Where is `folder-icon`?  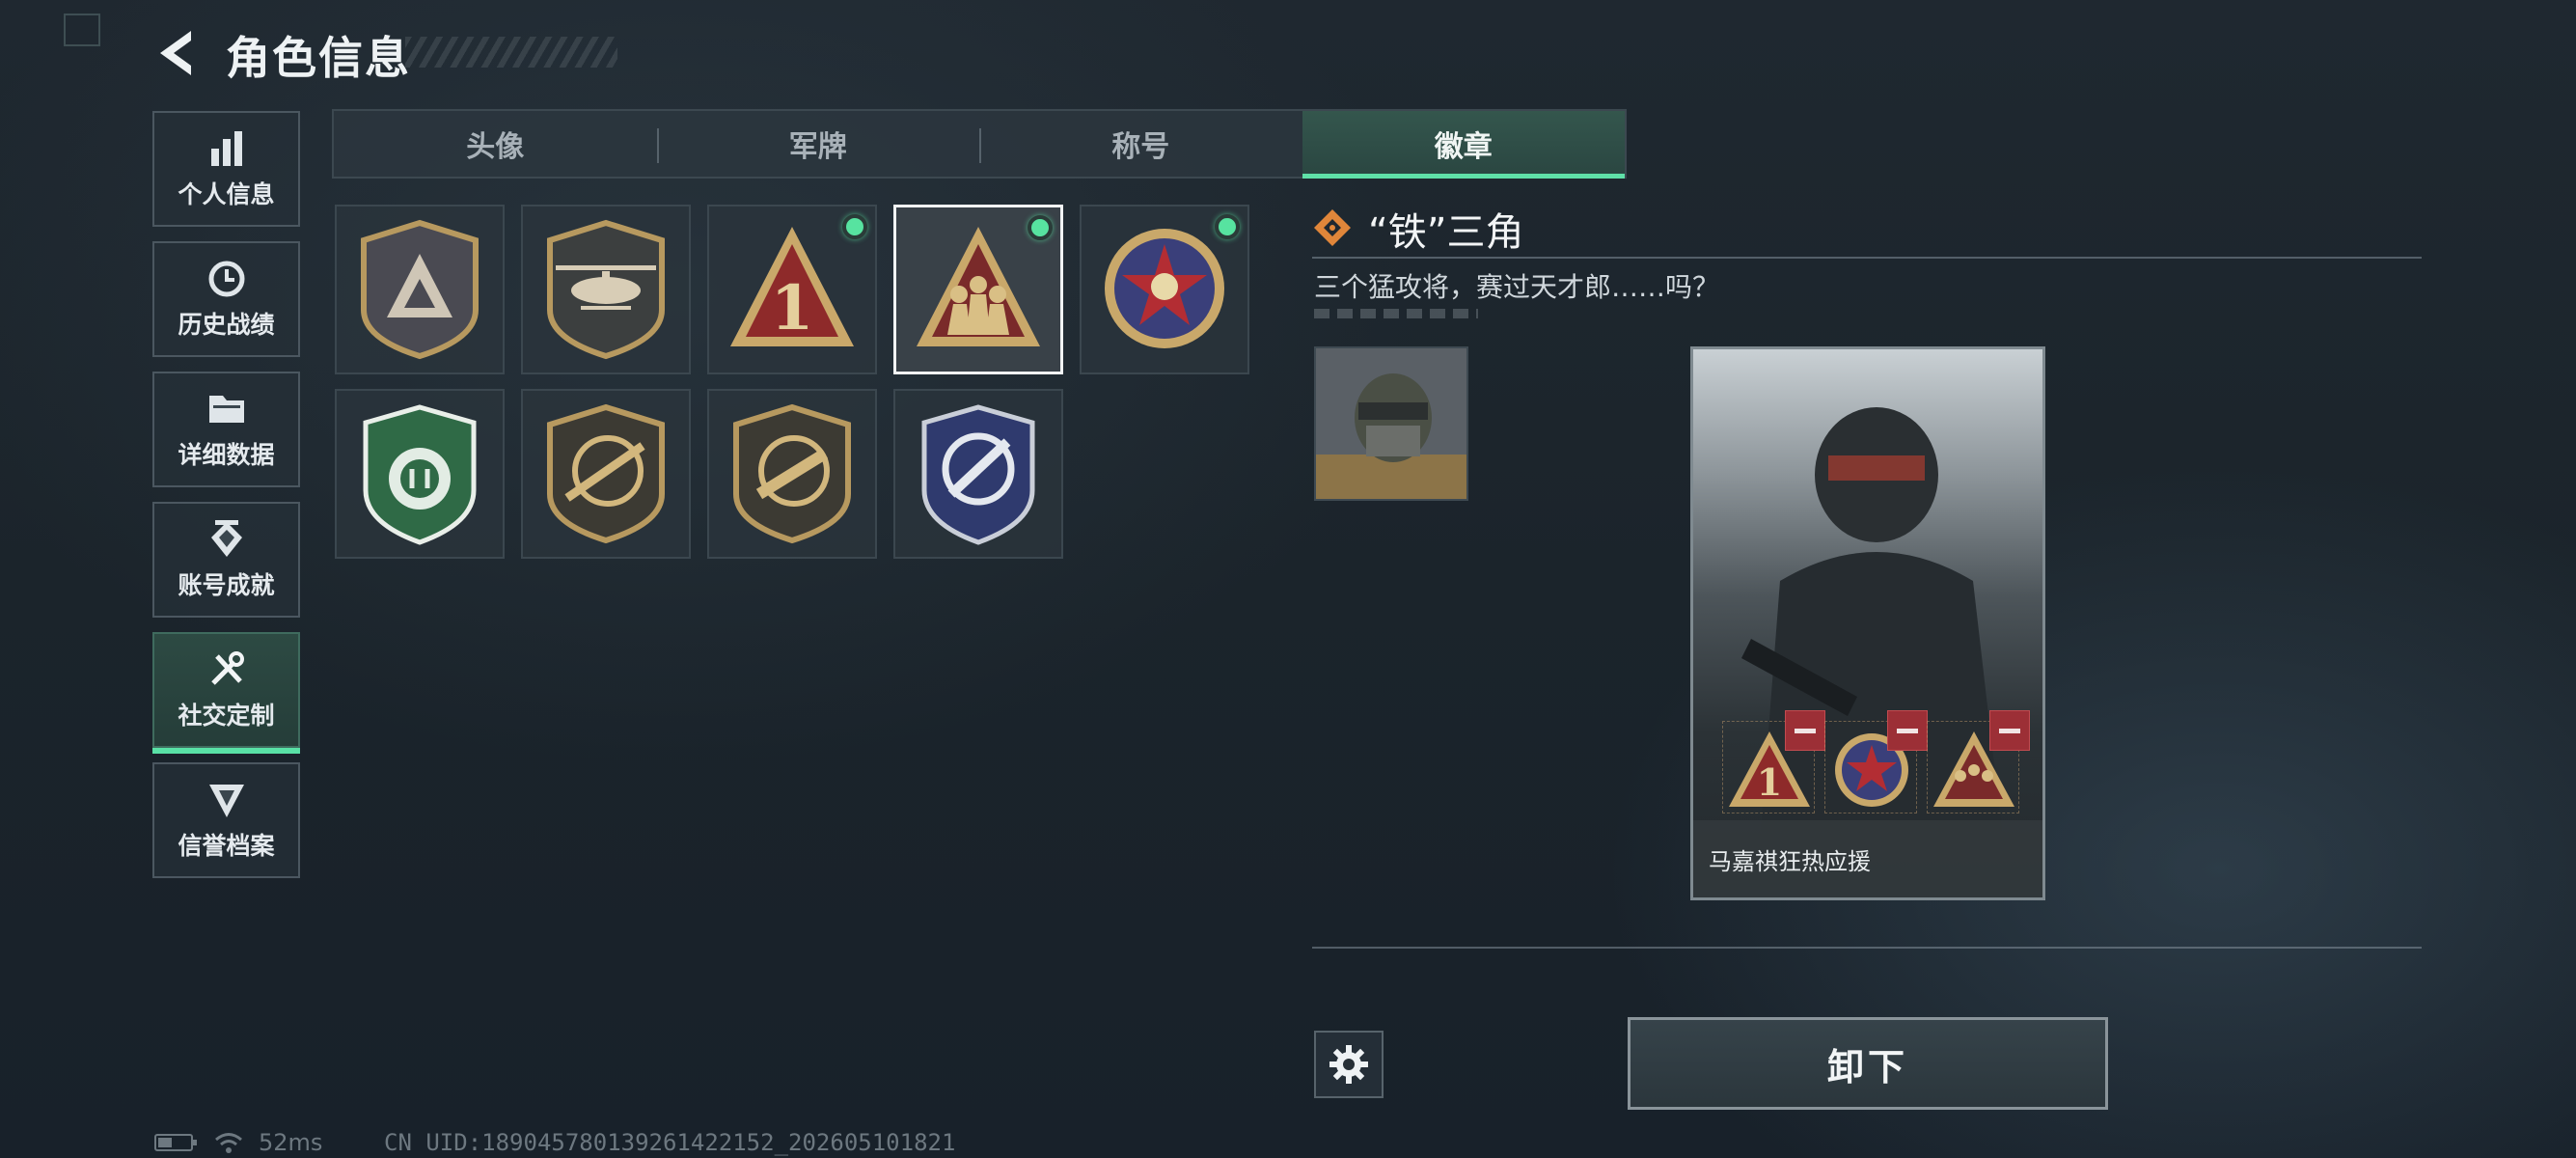 folder-icon is located at coordinates (226, 409).